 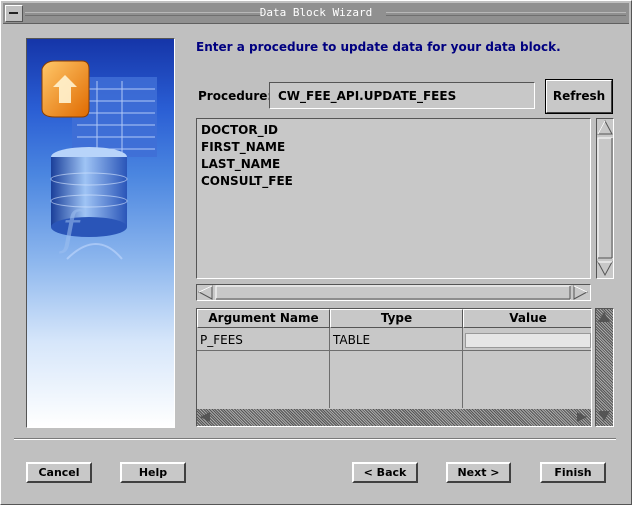 I want to click on arg-name-cell: P_FEES, so click(x=221, y=340).